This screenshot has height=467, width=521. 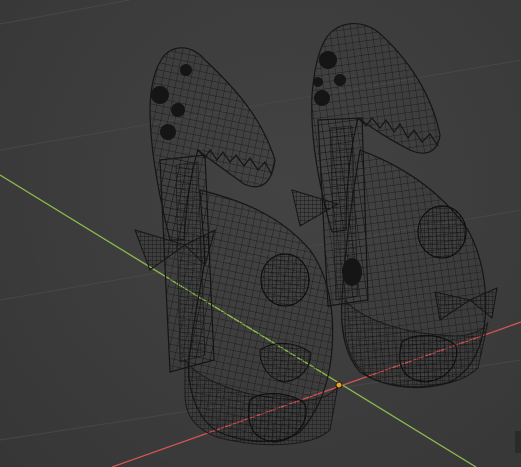 What do you see at coordinates (339, 385) in the screenshot?
I see `origin-marker` at bounding box center [339, 385].